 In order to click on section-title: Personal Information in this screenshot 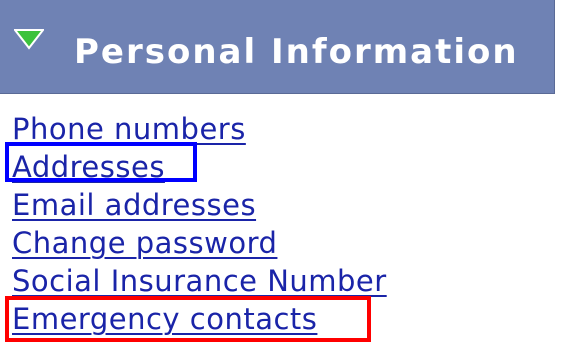, I will do `click(296, 52)`.